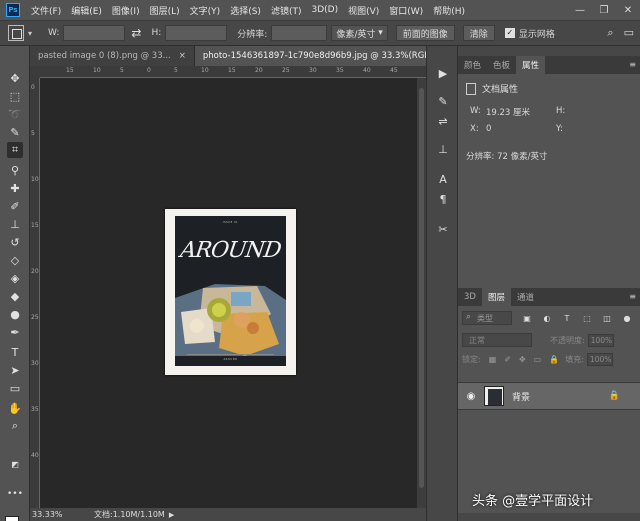 The image size is (640, 521). I want to click on resolution-unit-select: 像素/英寸 ▾, so click(359, 33).